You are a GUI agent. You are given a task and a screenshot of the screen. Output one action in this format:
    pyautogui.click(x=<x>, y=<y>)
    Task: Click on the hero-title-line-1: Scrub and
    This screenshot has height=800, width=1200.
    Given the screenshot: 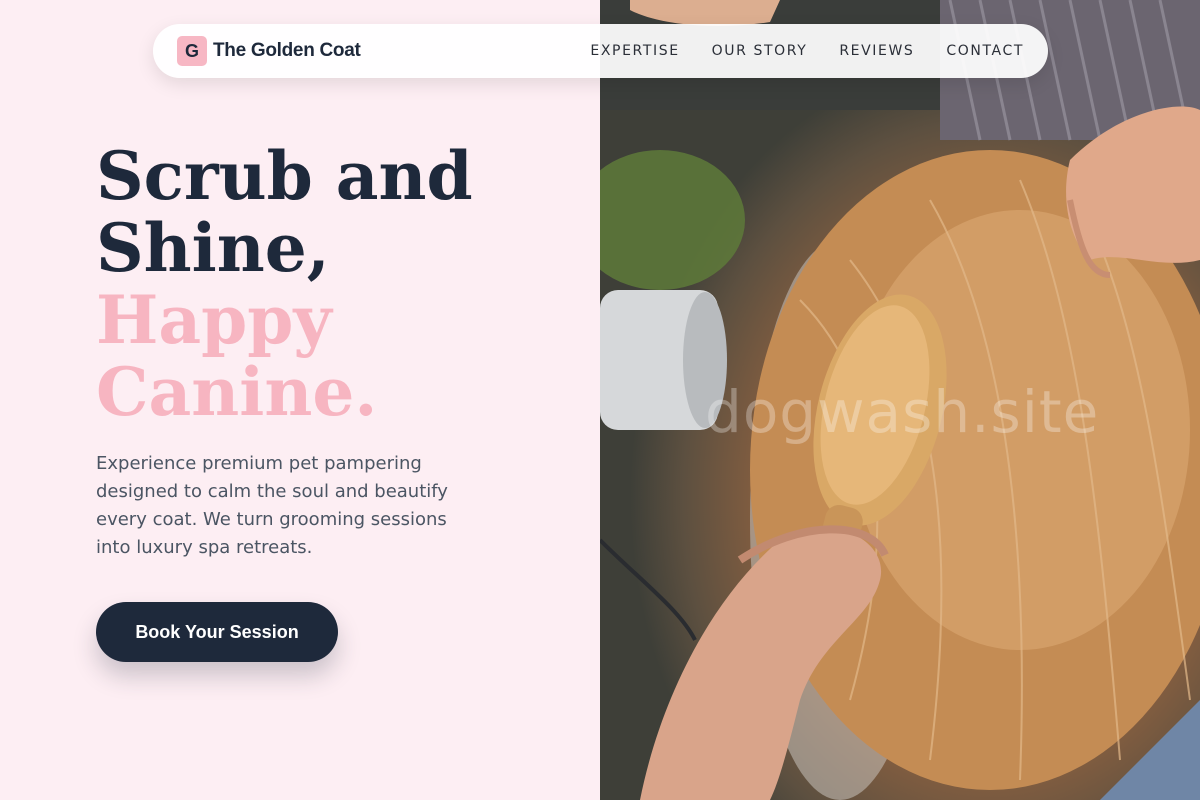 What is the action you would take?
    pyautogui.click(x=284, y=176)
    